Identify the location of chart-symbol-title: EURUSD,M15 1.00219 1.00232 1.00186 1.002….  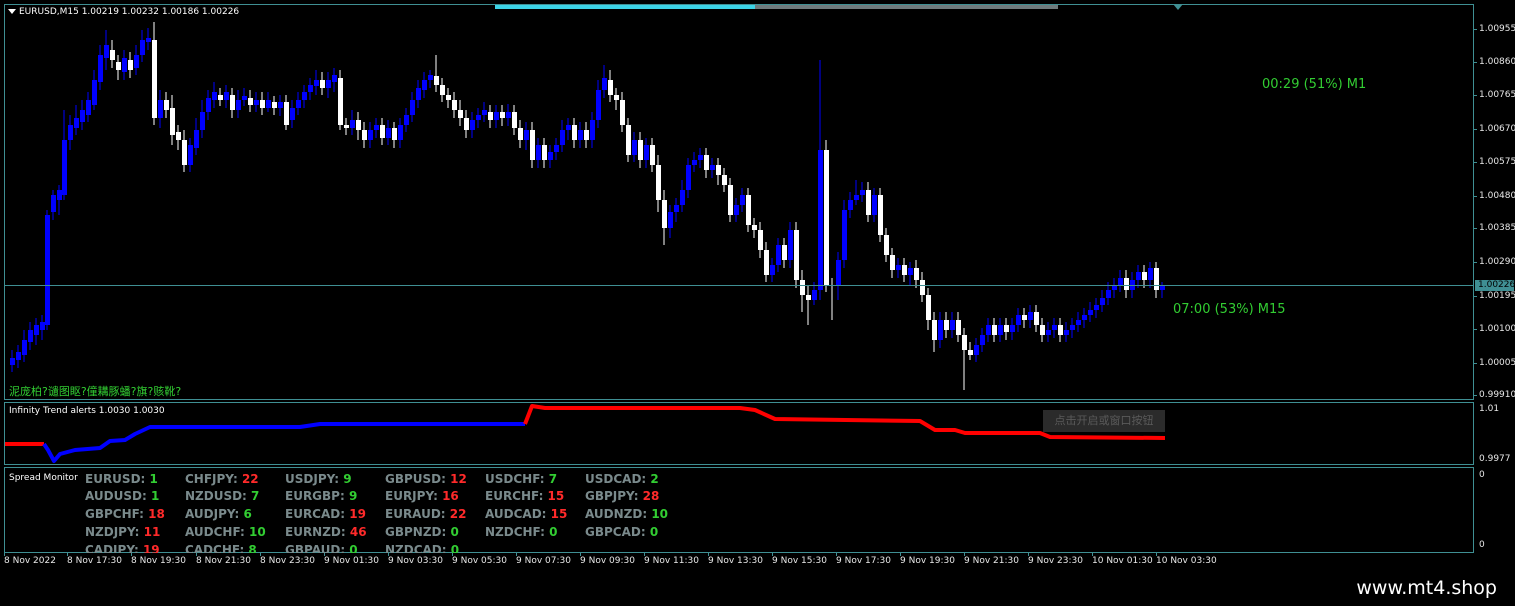
(123, 12).